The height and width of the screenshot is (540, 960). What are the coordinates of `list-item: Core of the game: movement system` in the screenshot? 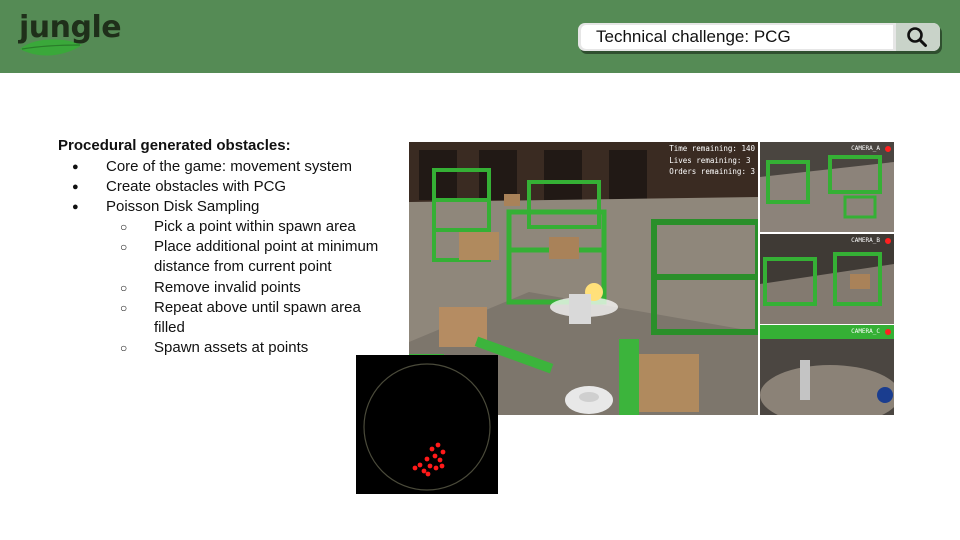 It's located at (223, 167).